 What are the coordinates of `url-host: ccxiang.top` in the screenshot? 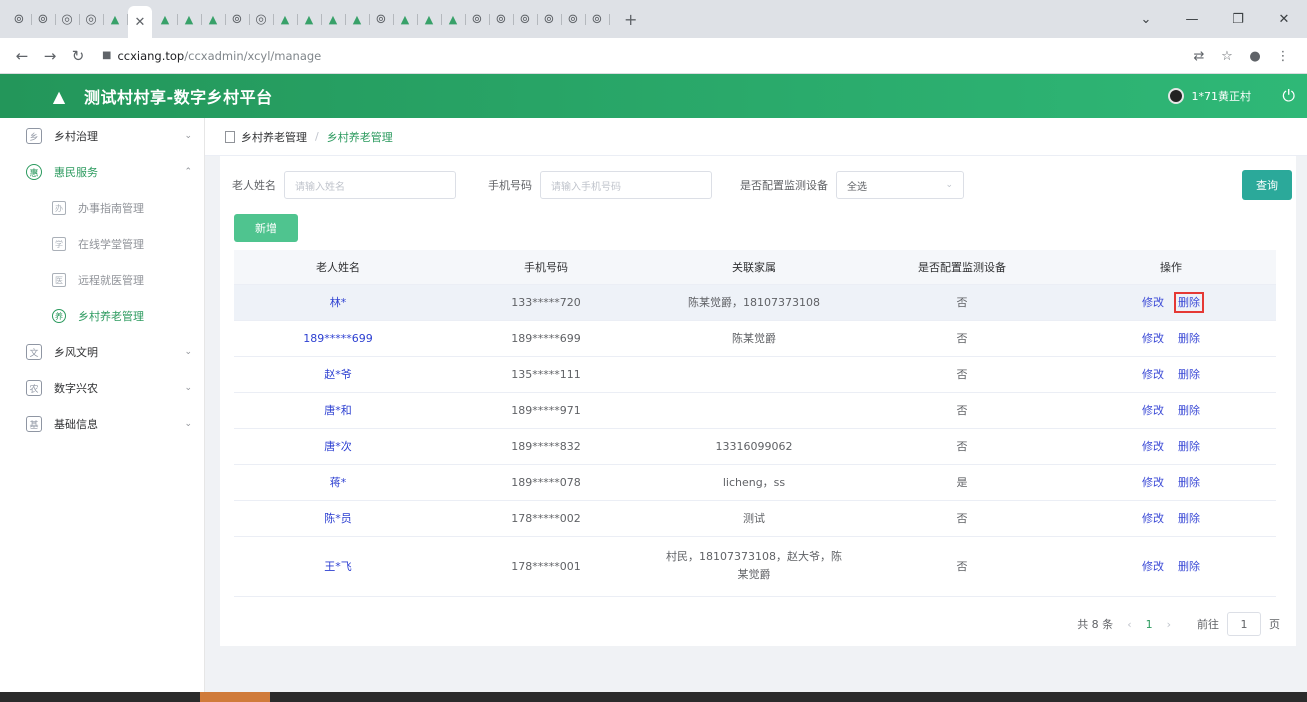 It's located at (151, 55).